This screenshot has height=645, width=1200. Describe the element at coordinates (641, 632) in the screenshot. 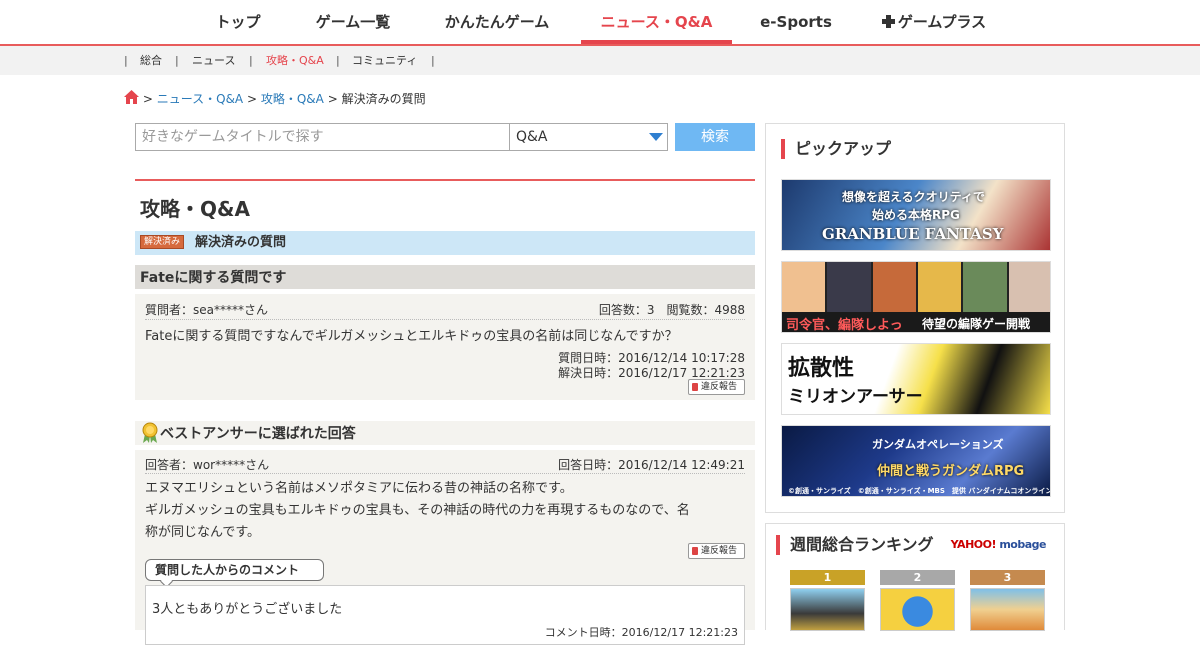

I see `comment-date: コメント日時：2016/12/17 12:21:23` at that location.